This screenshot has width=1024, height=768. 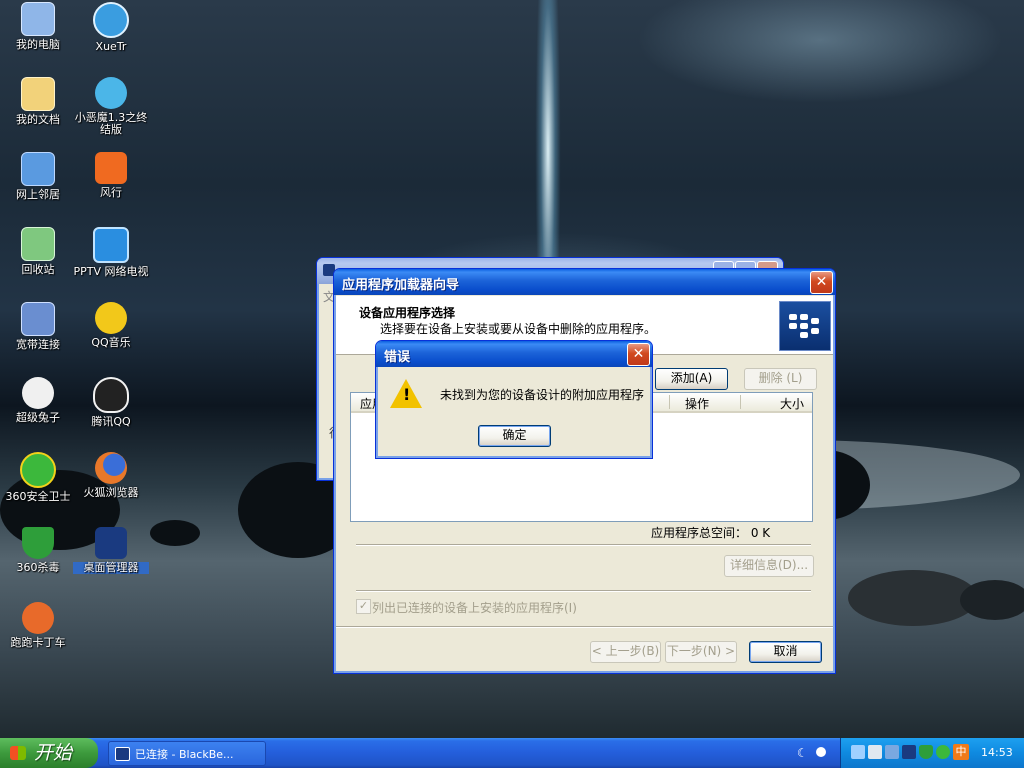 What do you see at coordinates (111, 271) in the screenshot?
I see `desktop-icon-label: PPTV 网络电视` at bounding box center [111, 271].